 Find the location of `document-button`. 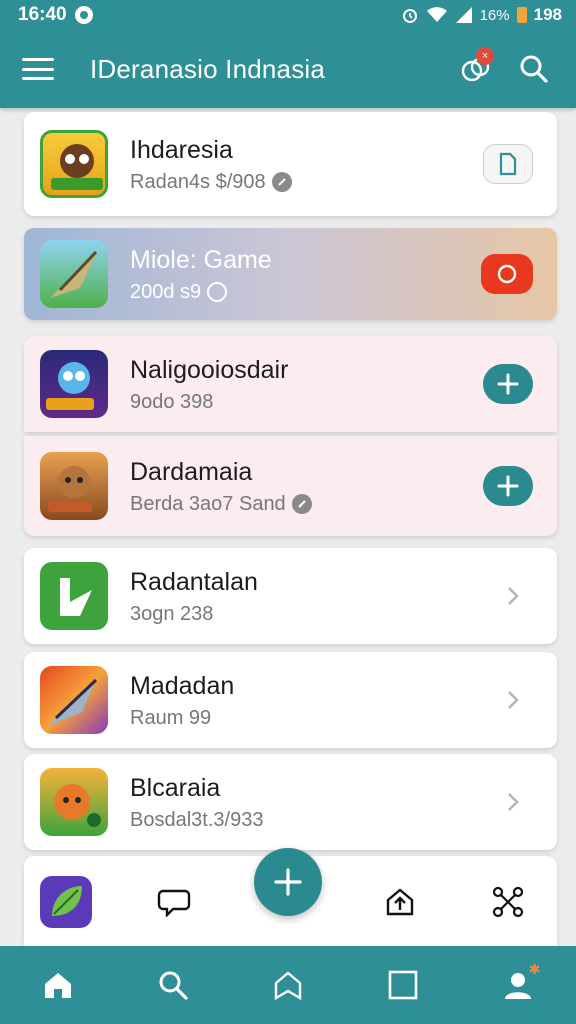

document-button is located at coordinates (508, 164).